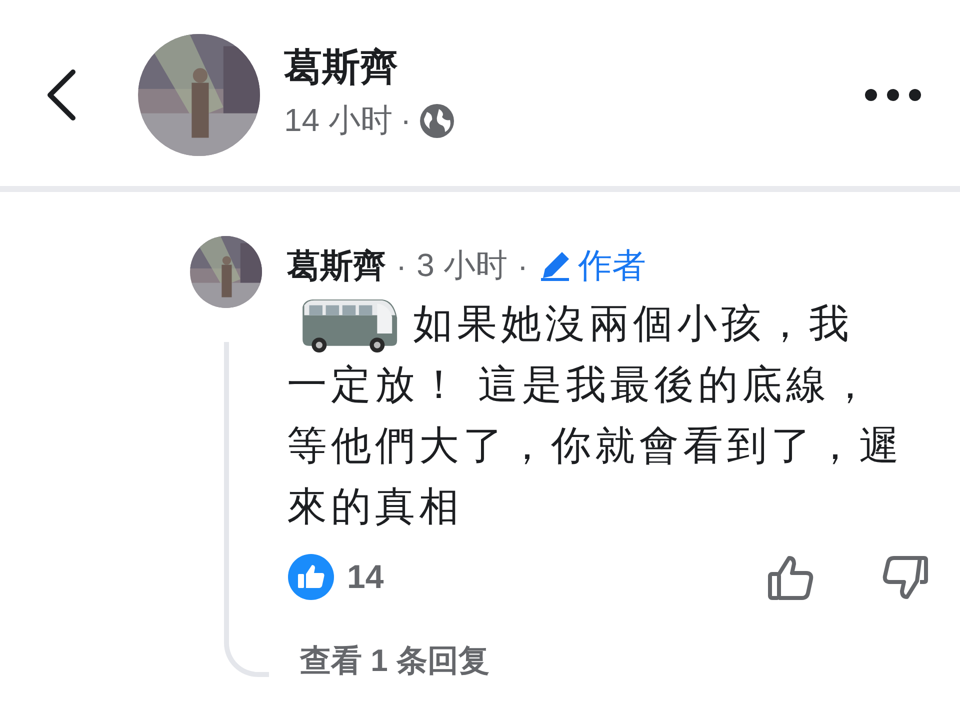 This screenshot has width=960, height=724. I want to click on globe-icon, so click(437, 120).